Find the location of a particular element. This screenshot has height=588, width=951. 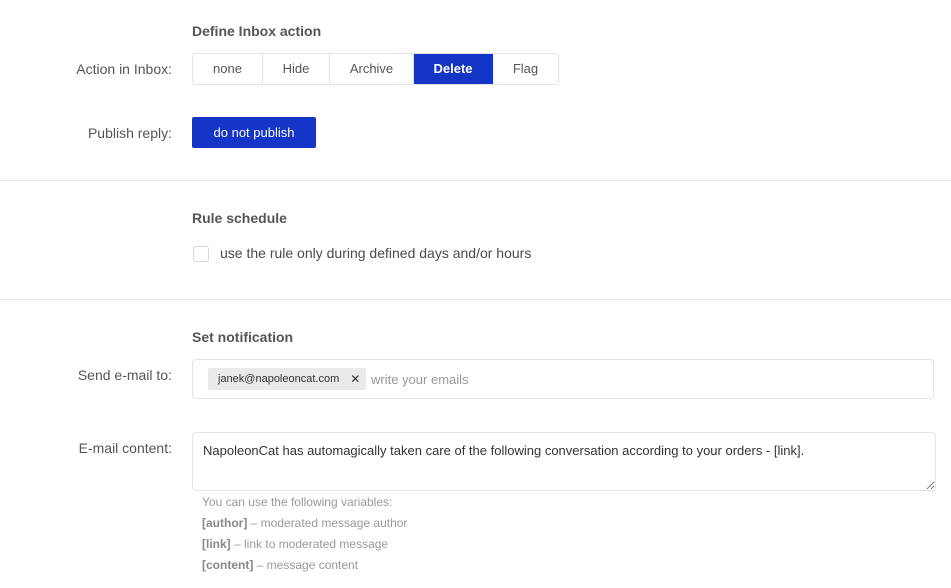

variable-desc: – link to moderated message is located at coordinates (309, 544).